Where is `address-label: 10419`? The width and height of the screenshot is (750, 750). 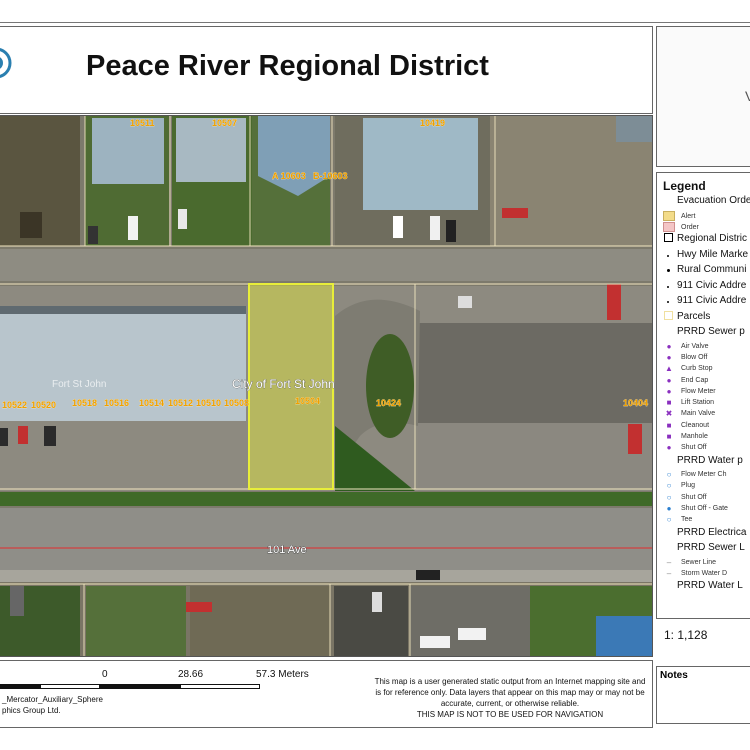
address-label: 10419 is located at coordinates (432, 123).